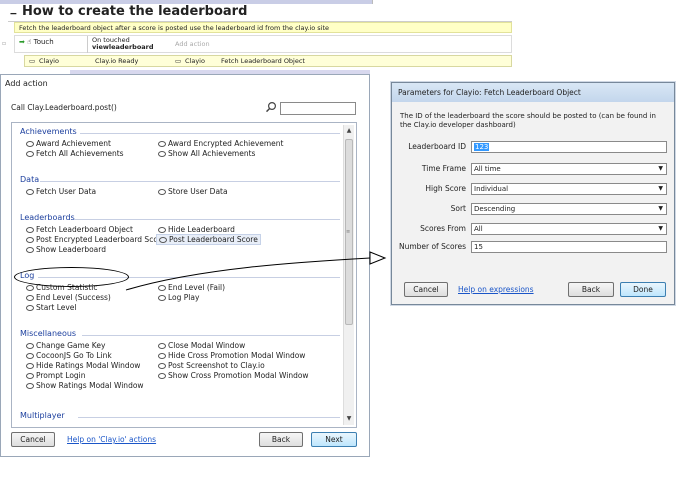 This screenshot has width=680, height=486. I want to click on scroll-up-icon: ▲, so click(349, 130).